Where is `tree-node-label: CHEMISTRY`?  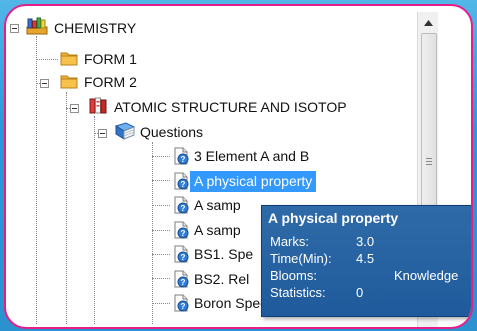
tree-node-label: CHEMISTRY is located at coordinates (95, 28).